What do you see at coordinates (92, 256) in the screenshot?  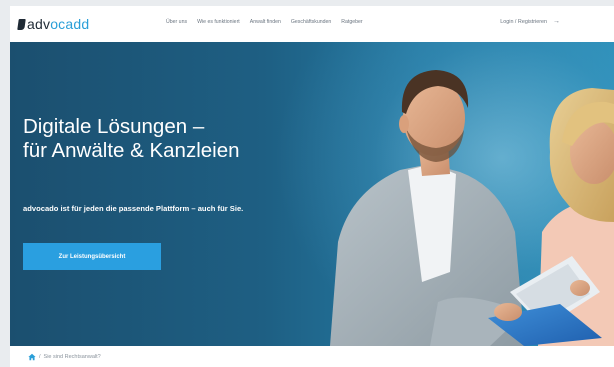 I see `service-overview-button: Zur Leistungsübersicht` at bounding box center [92, 256].